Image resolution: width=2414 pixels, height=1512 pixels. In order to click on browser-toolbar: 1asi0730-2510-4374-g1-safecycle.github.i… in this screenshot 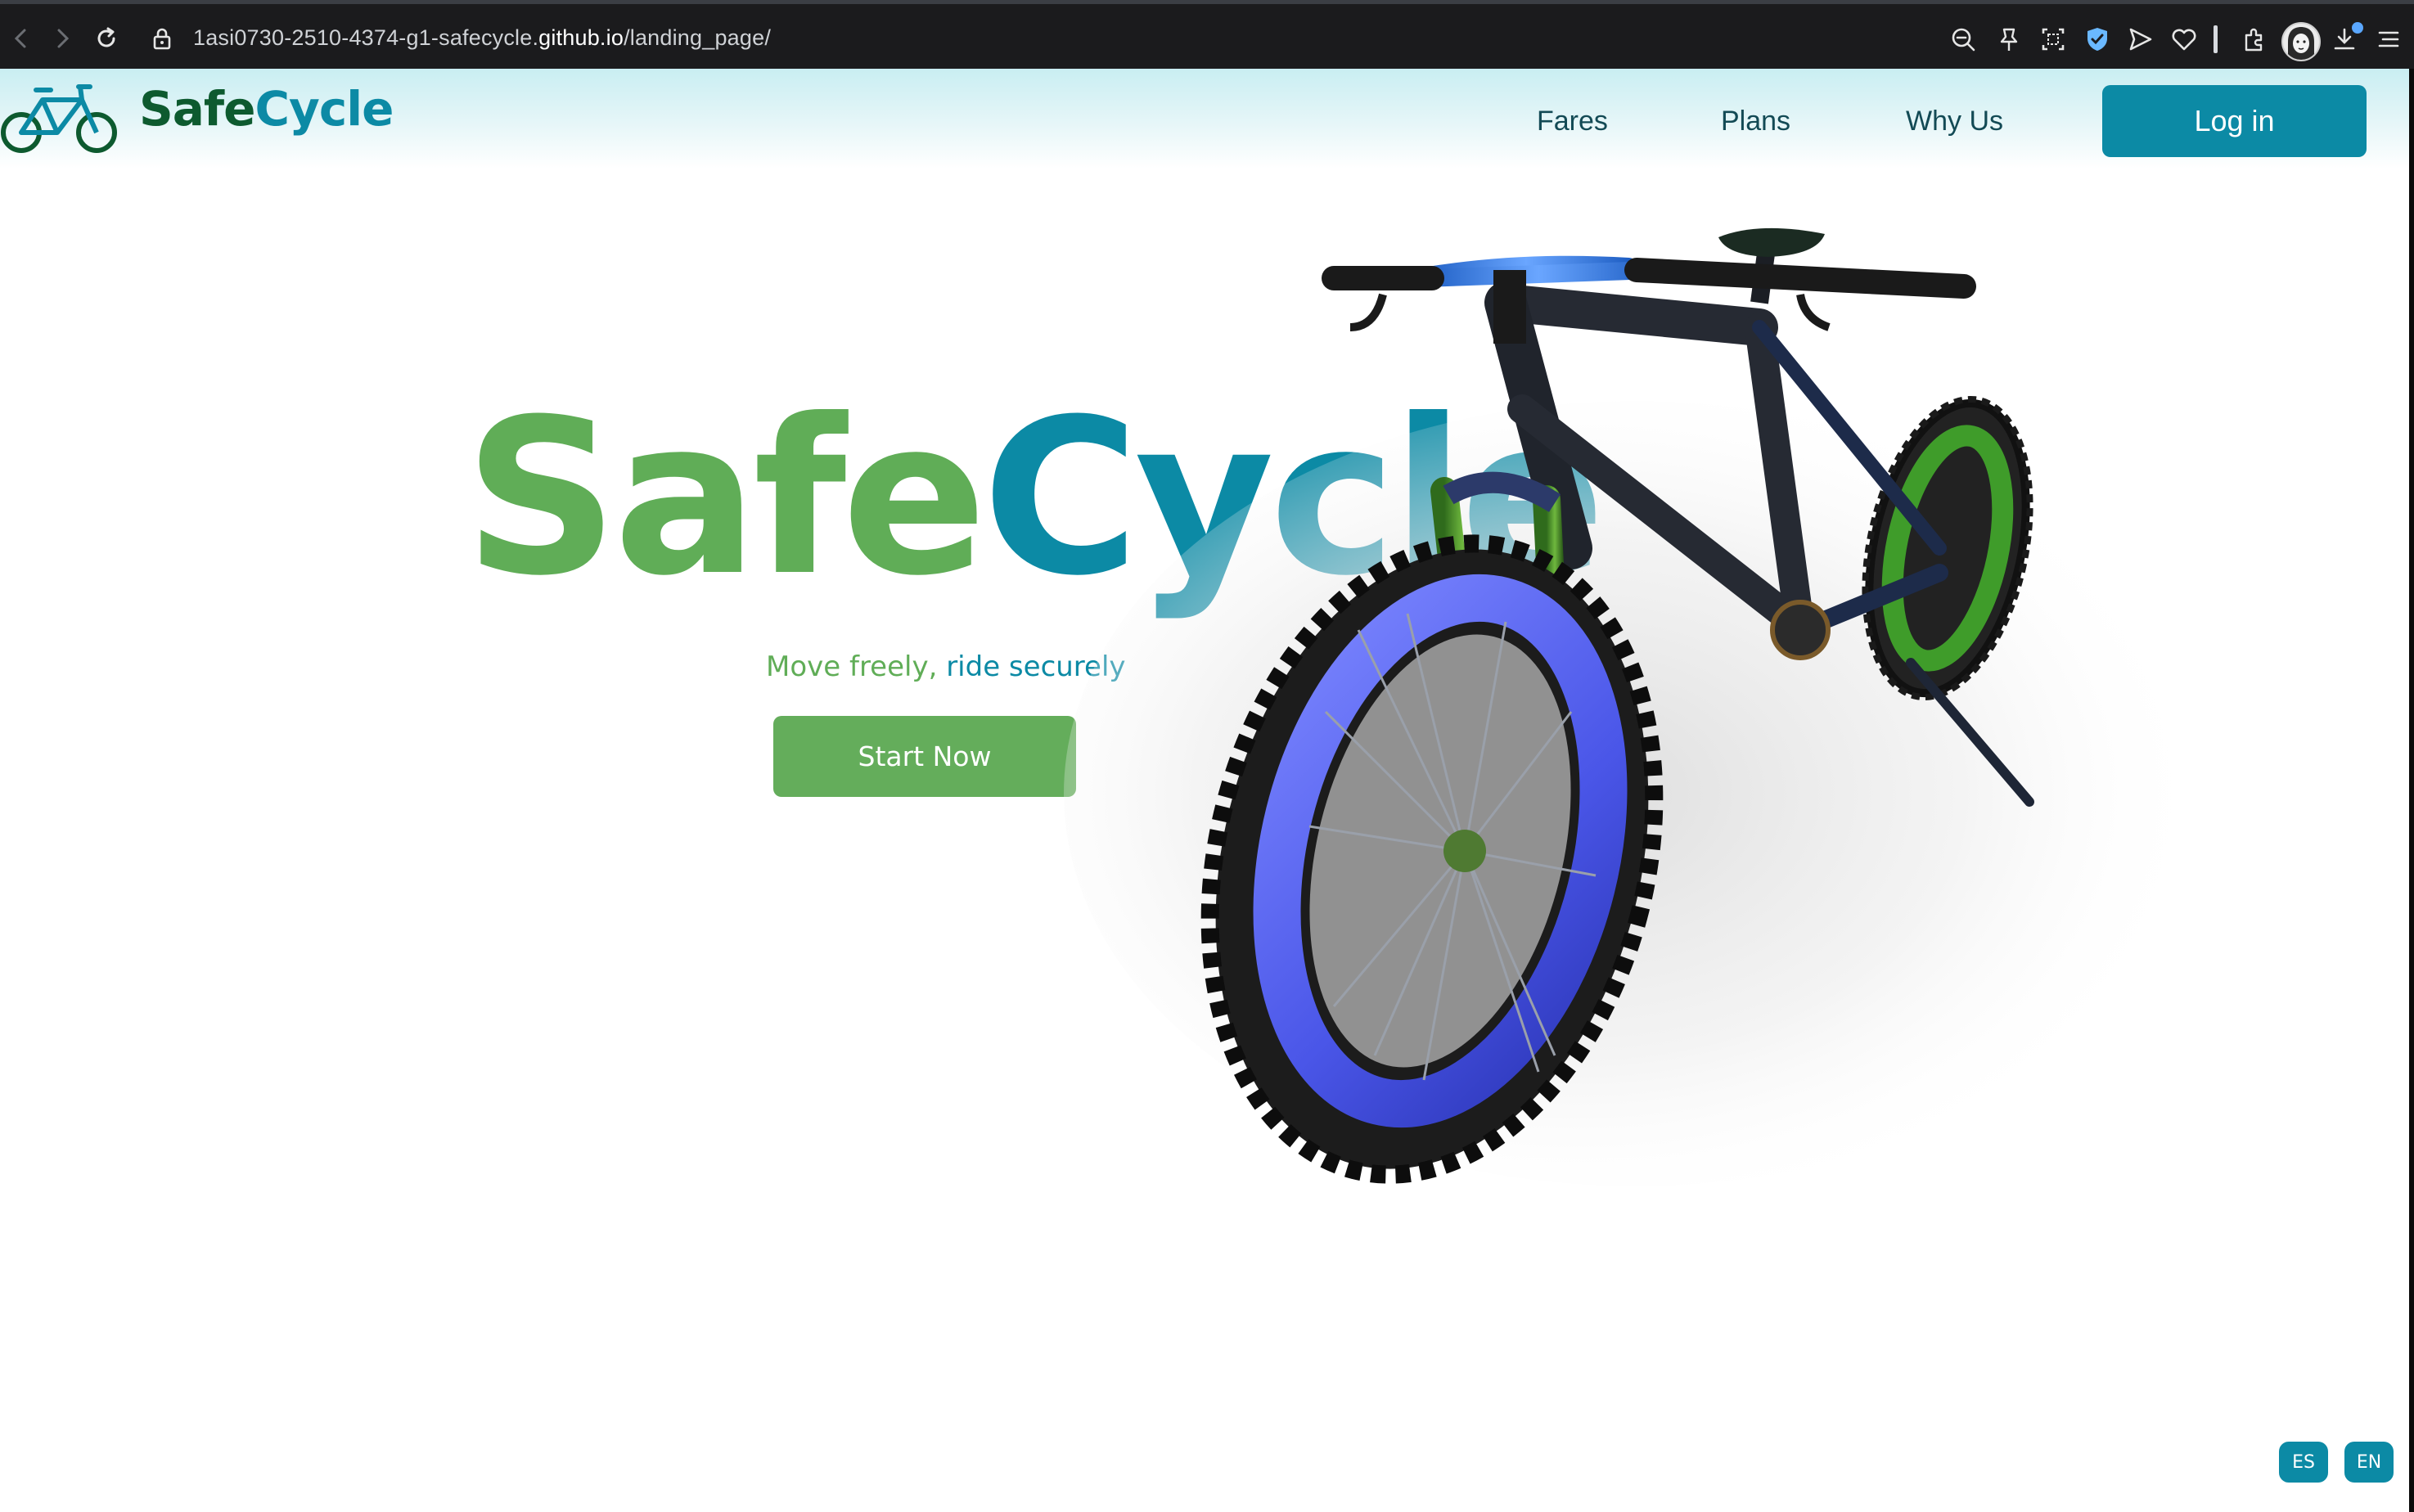, I will do `click(1207, 35)`.